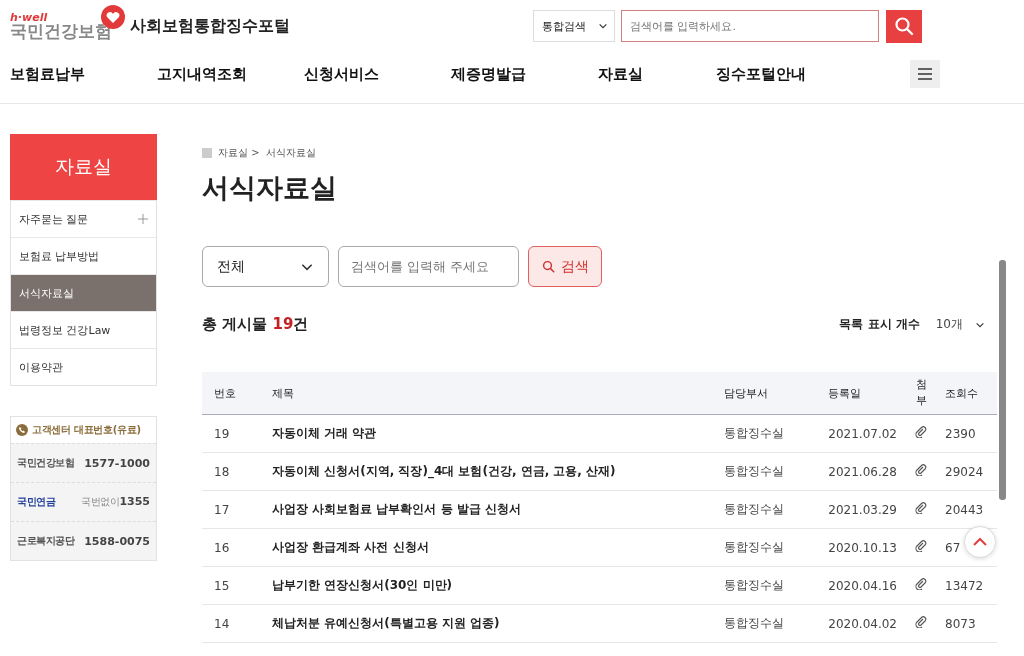  Describe the element at coordinates (83, 366) in the screenshot. I see `sidebar-item: 이용약관` at that location.